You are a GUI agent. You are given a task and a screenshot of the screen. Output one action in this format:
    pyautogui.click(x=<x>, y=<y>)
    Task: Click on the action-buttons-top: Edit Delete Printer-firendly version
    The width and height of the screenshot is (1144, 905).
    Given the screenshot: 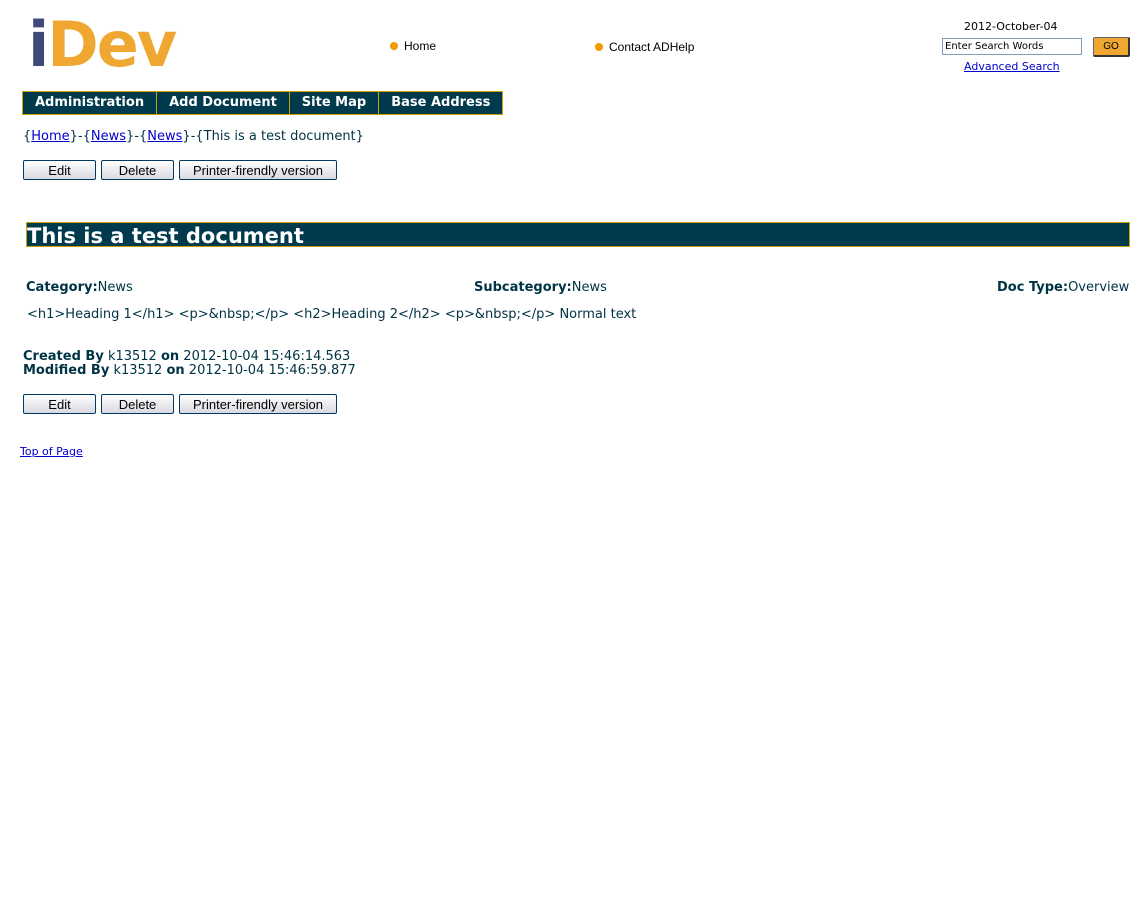 What is the action you would take?
    pyautogui.click(x=180, y=170)
    